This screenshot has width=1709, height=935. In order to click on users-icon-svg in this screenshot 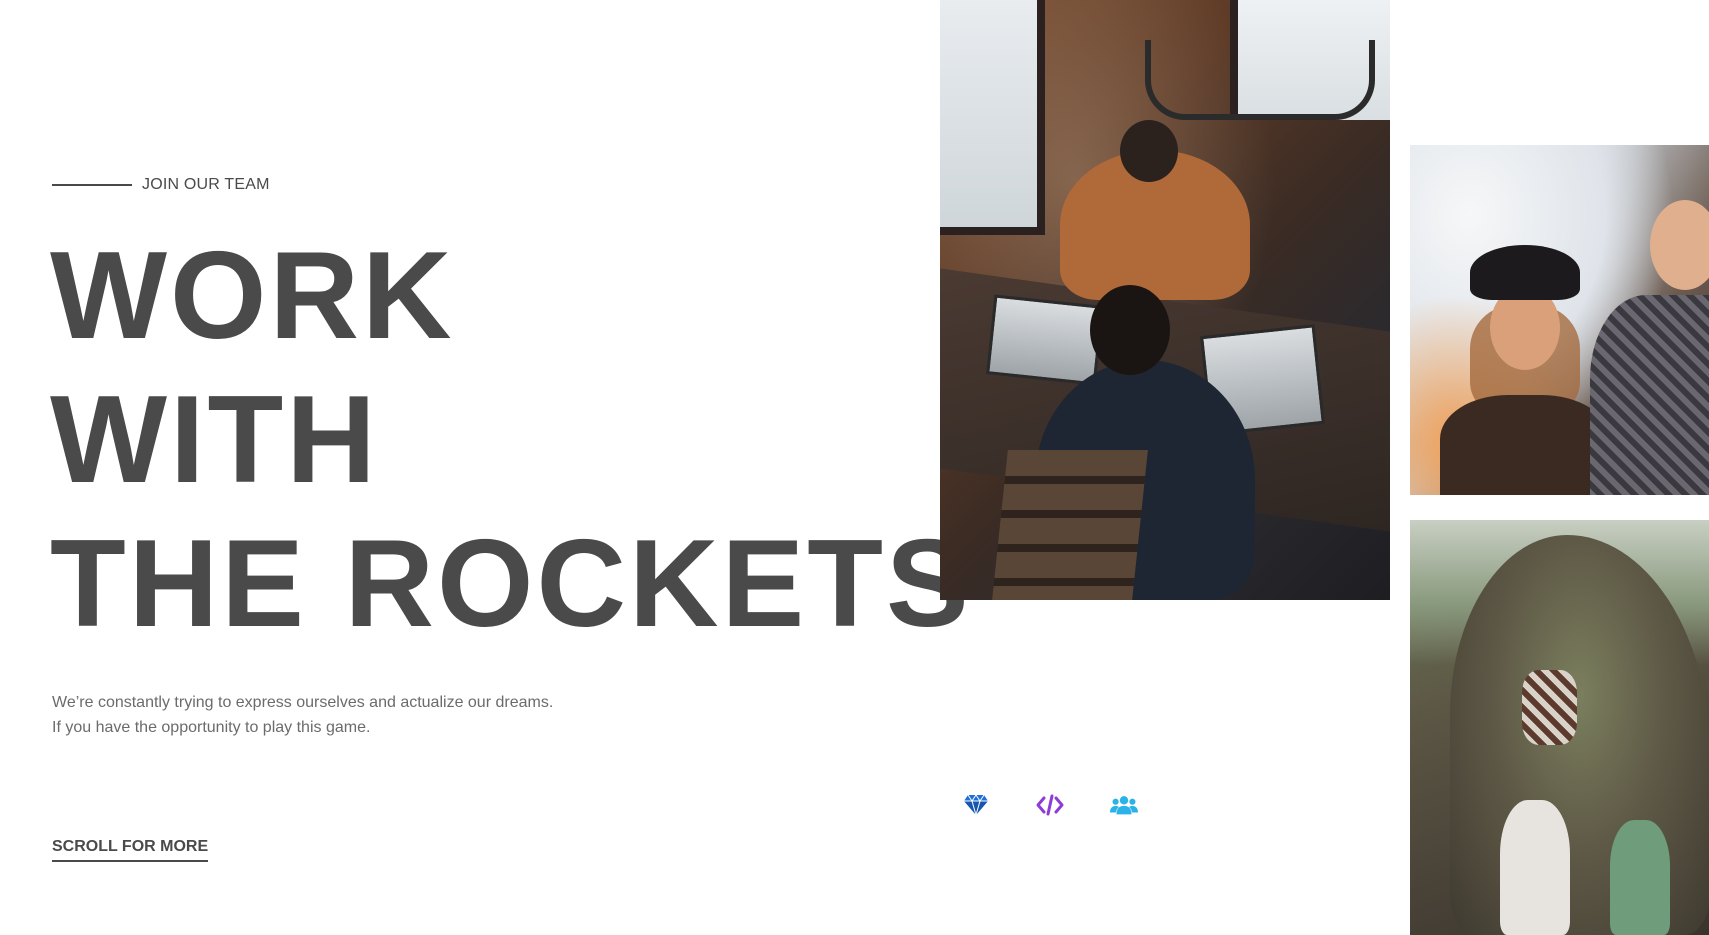, I will do `click(1124, 805)`.